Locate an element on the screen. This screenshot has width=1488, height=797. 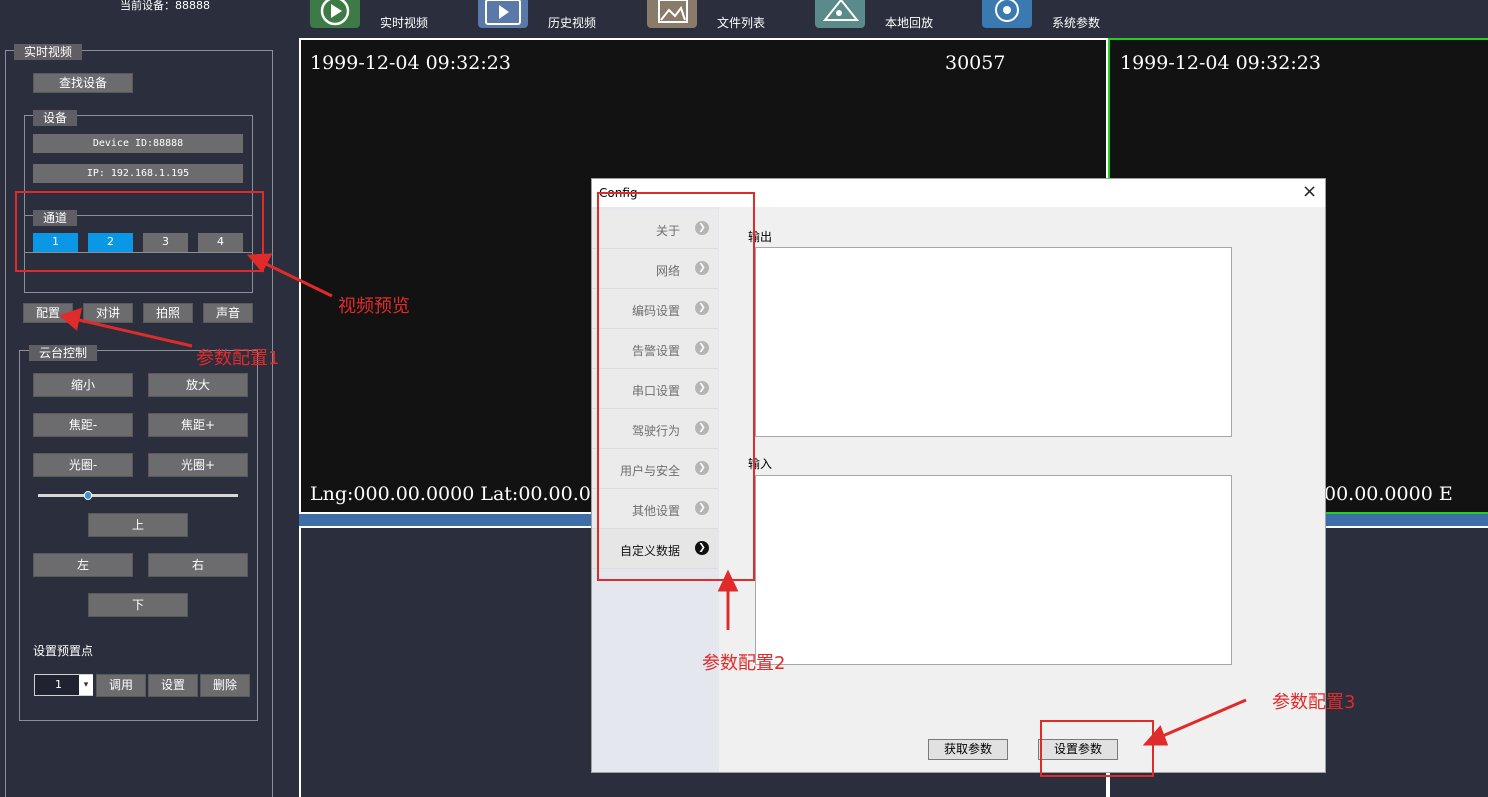
annotation-param-config-3: 参数配置3 is located at coordinates (1314, 702).